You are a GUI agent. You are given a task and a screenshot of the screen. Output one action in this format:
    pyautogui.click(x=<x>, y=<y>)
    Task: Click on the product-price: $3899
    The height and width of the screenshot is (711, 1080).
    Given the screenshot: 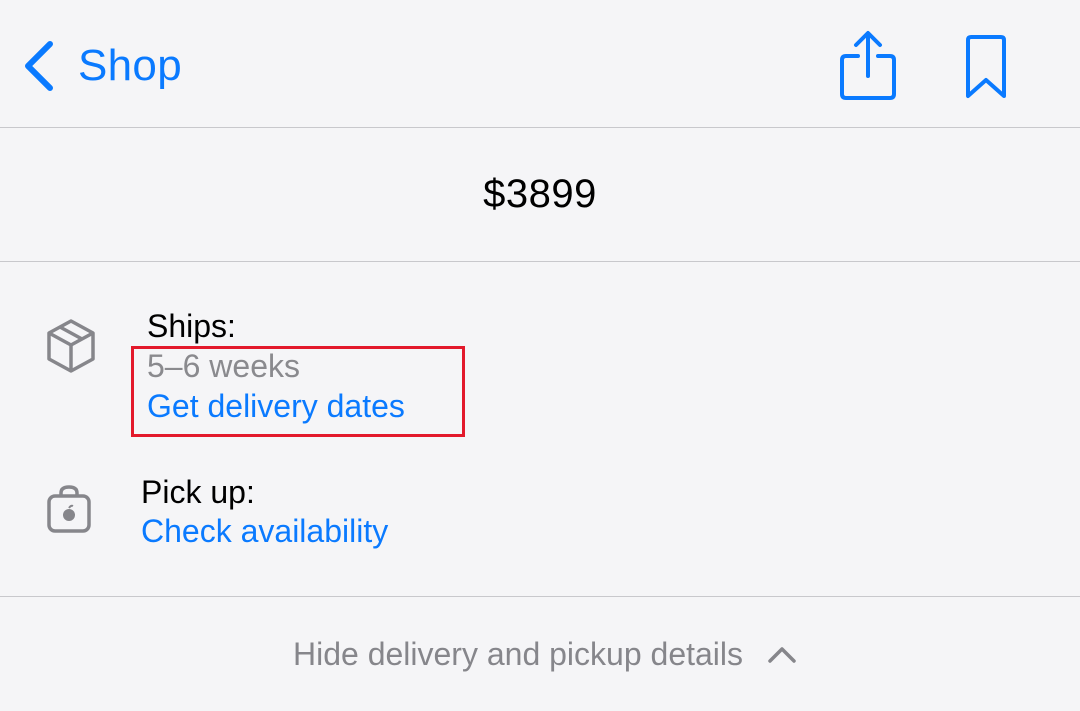 What is the action you would take?
    pyautogui.click(x=540, y=194)
    